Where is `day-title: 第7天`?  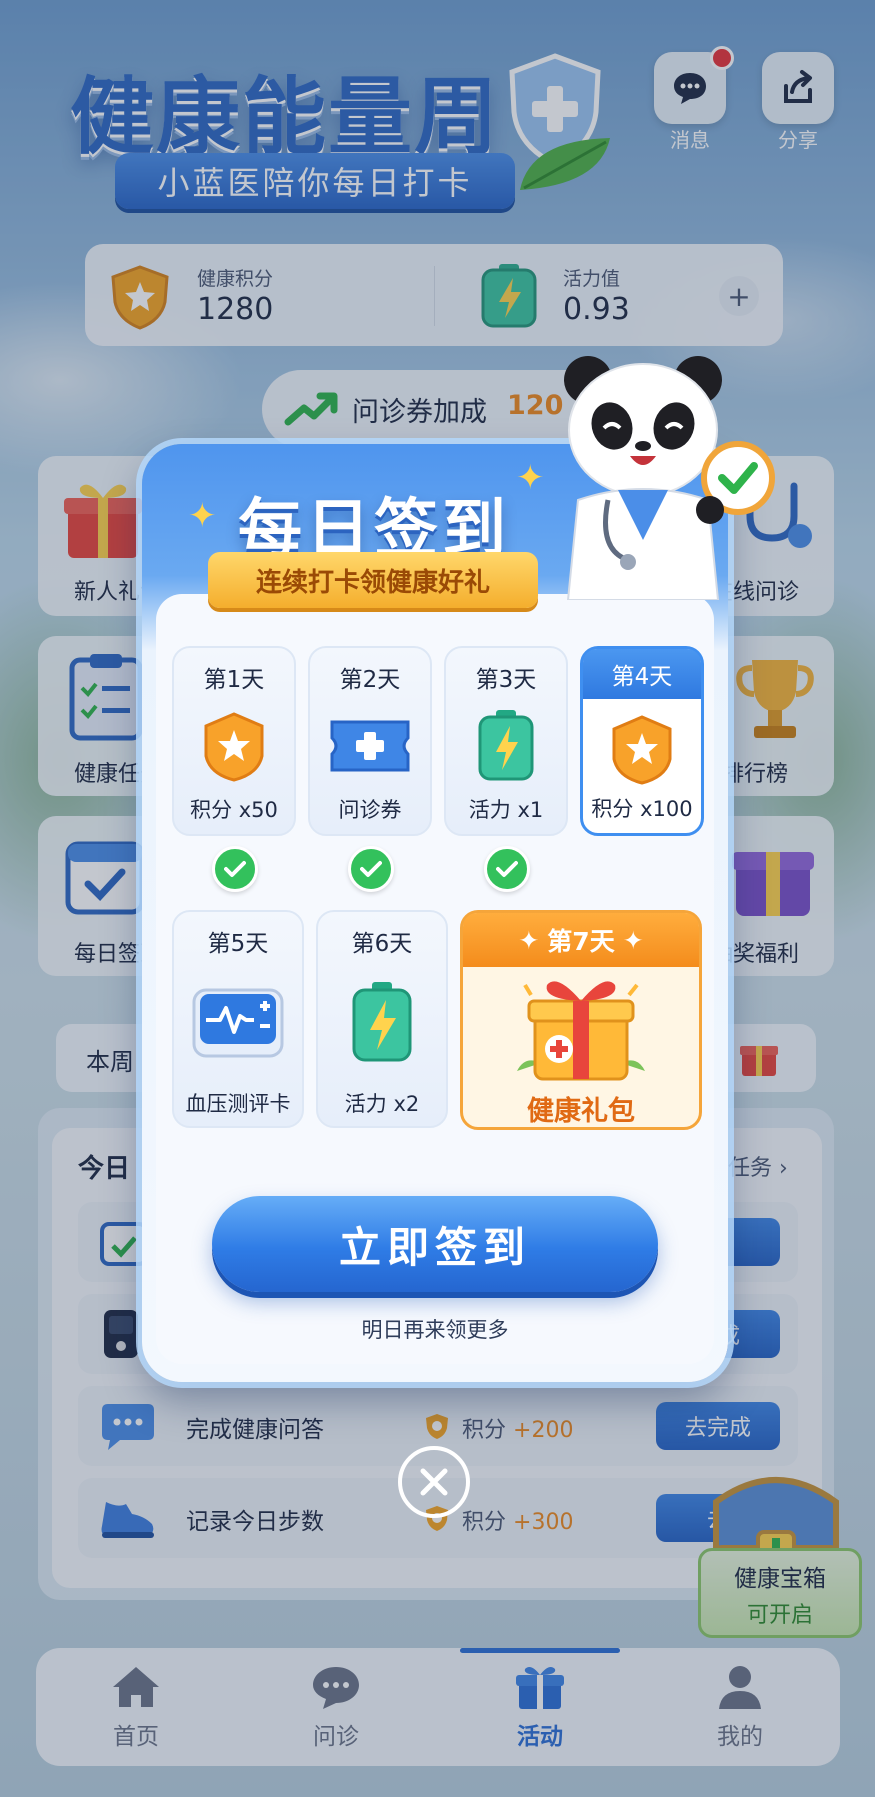 day-title: 第7天 is located at coordinates (581, 941).